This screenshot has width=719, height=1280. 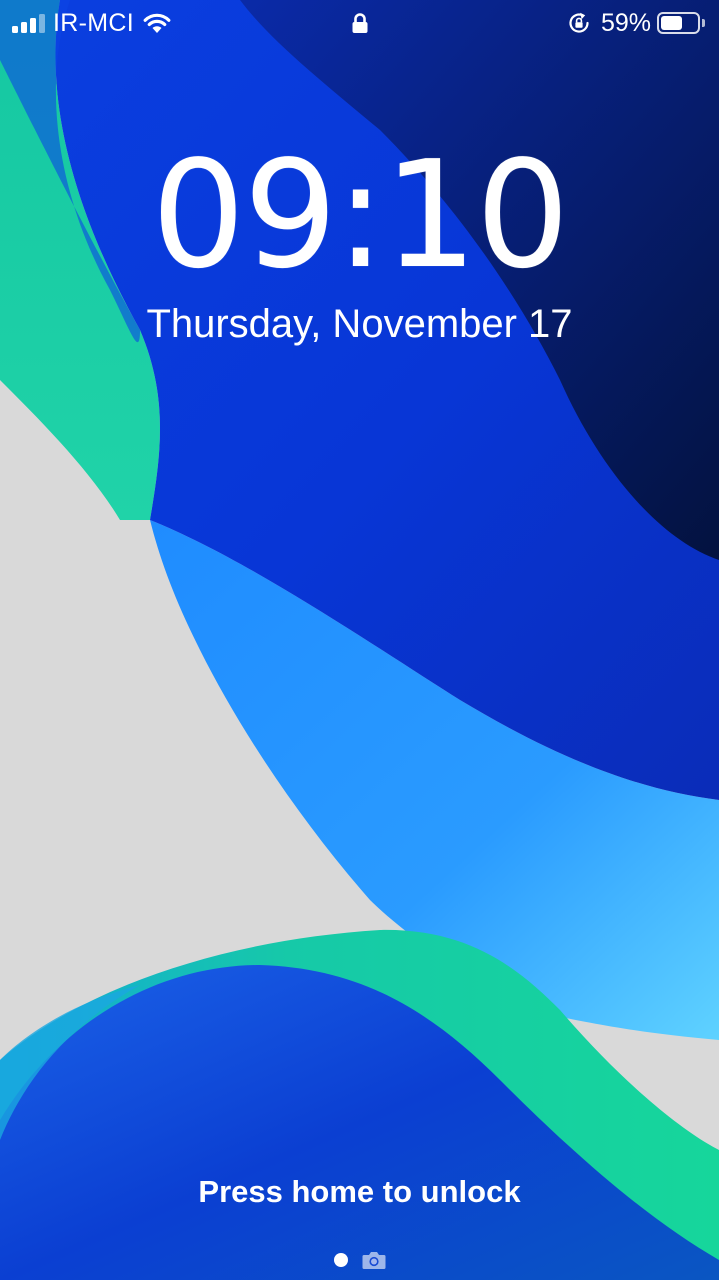 I want to click on wifi-icon, so click(x=157, y=23).